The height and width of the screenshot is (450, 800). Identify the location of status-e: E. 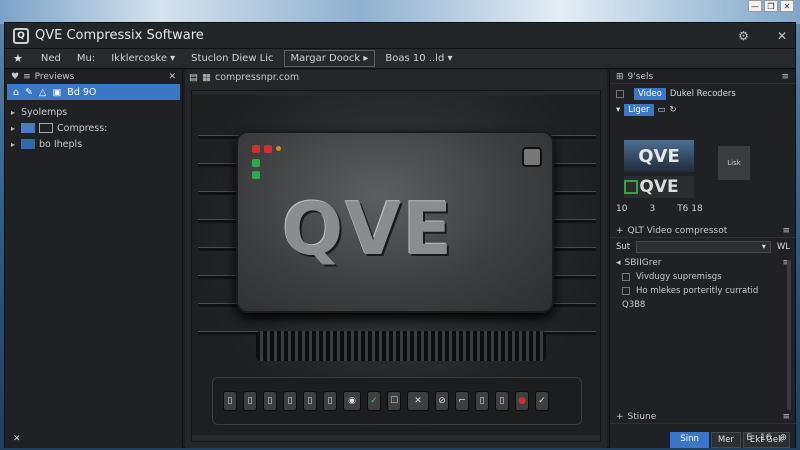
(749, 438).